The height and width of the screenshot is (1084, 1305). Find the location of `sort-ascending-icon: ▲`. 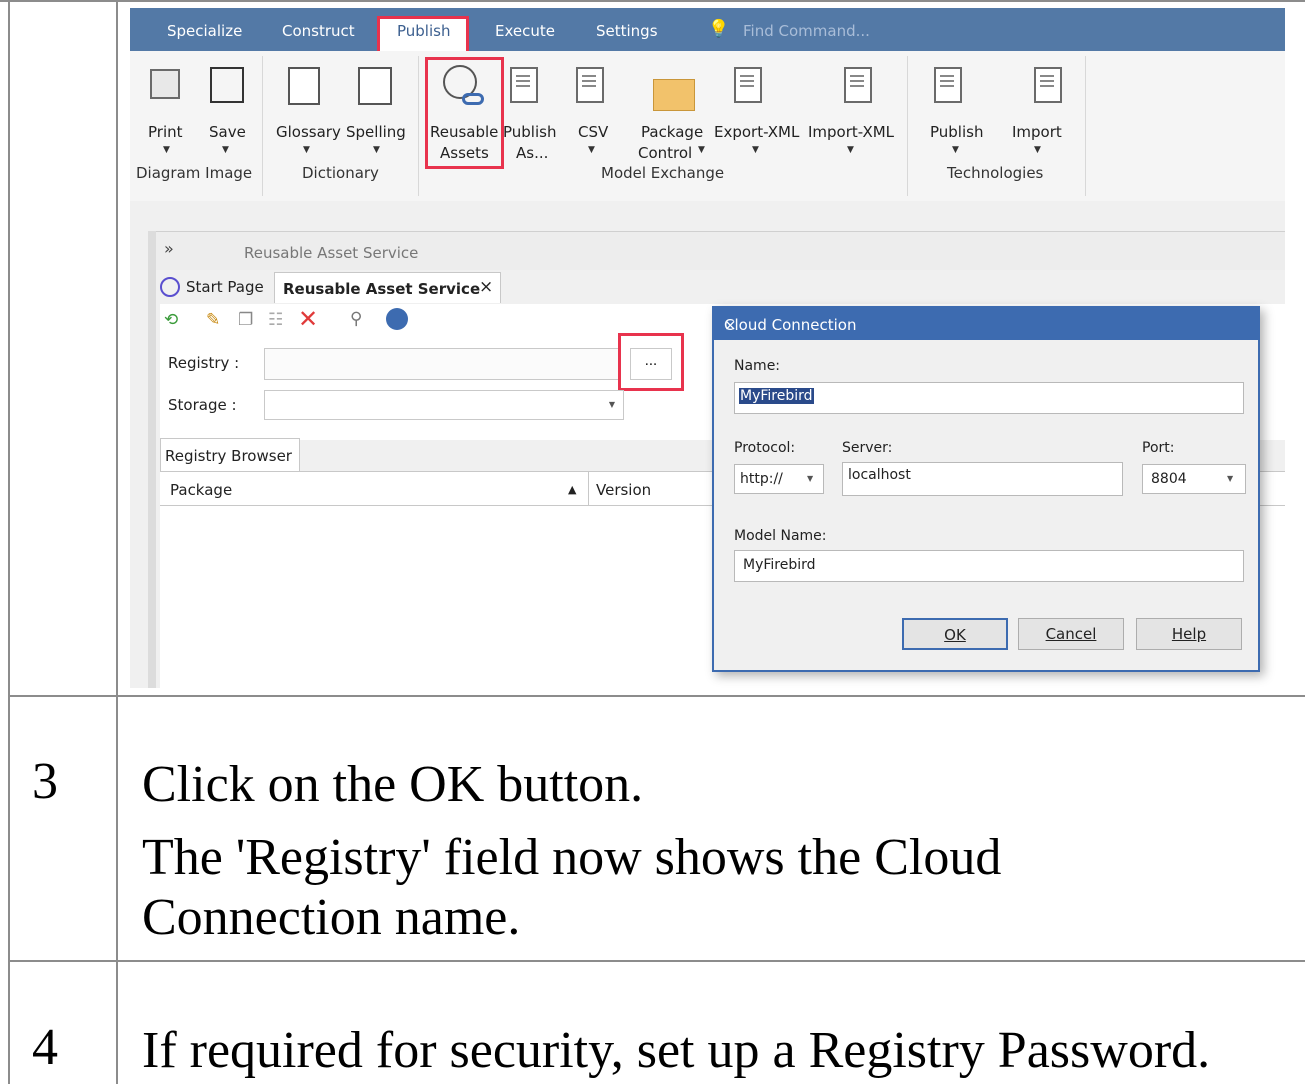

sort-ascending-icon: ▲ is located at coordinates (572, 489).